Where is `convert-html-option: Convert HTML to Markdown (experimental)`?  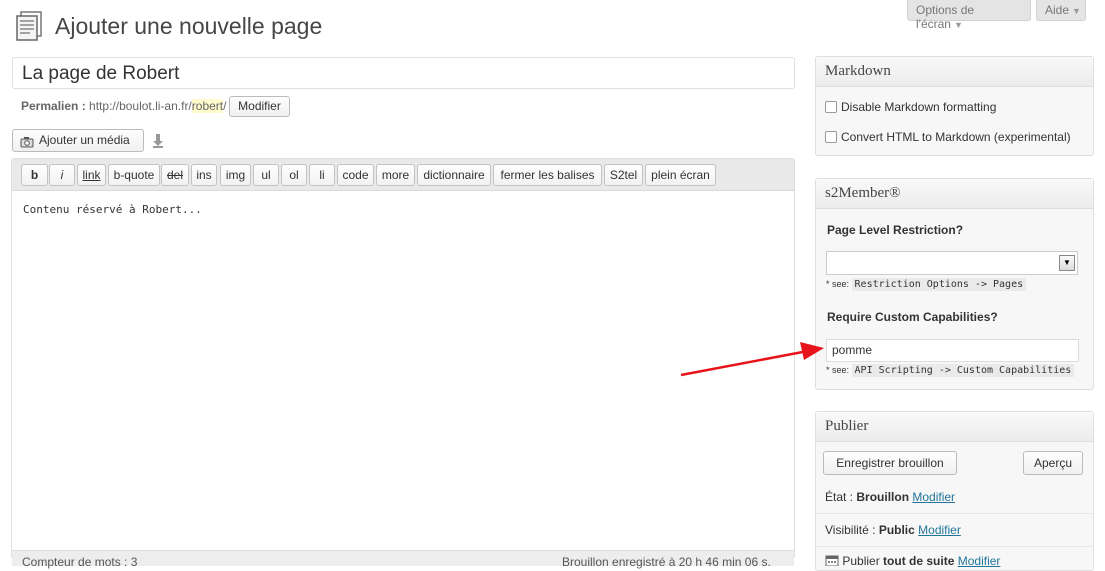 convert-html-option: Convert HTML to Markdown (experimental) is located at coordinates (948, 137).